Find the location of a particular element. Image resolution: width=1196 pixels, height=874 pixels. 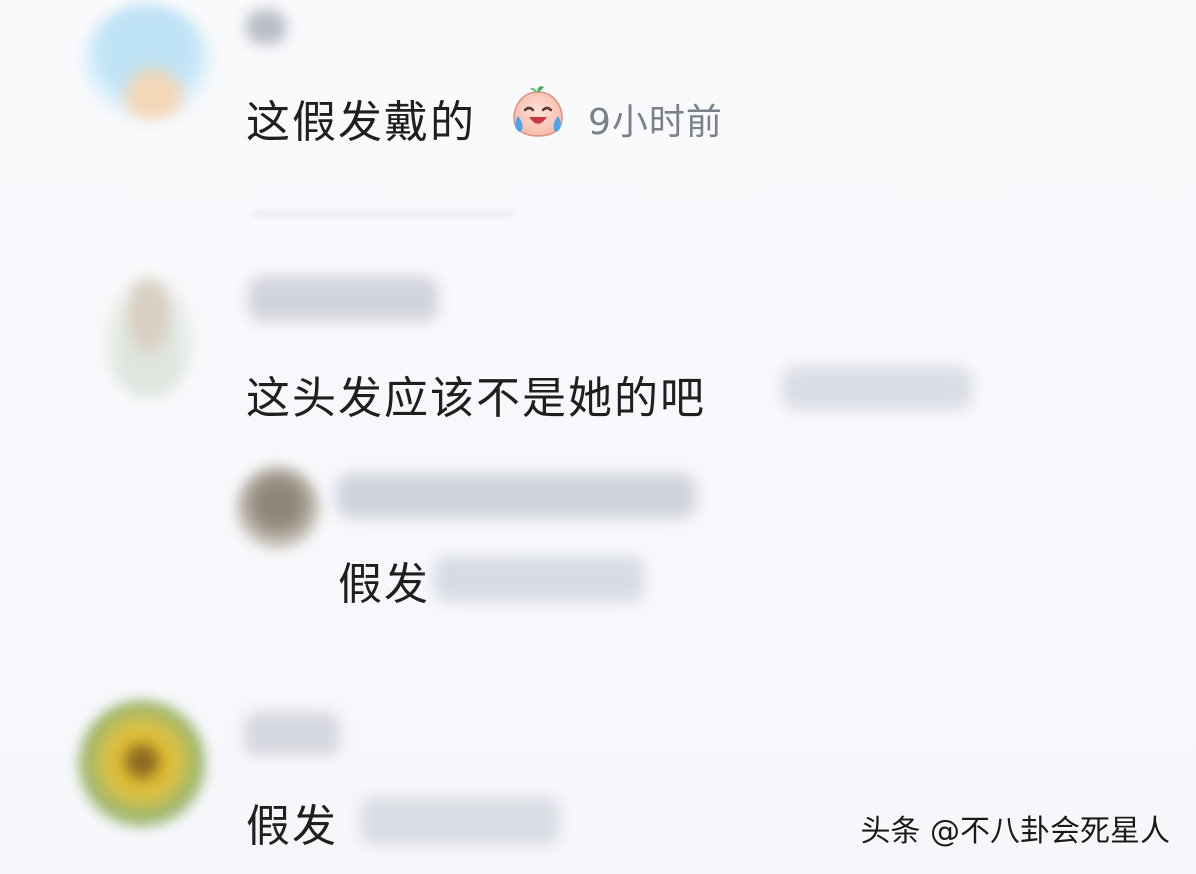

comment-timestamp: 9小时前 is located at coordinates (655, 122).